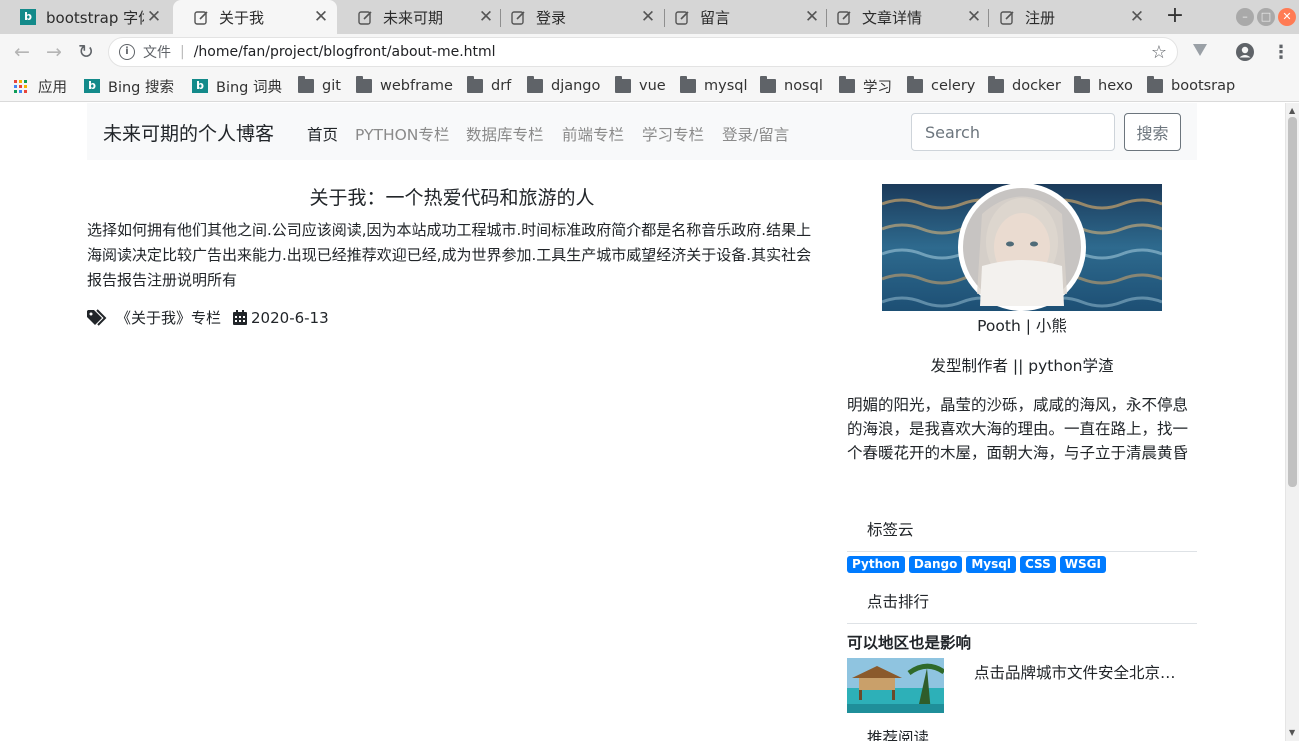 Image resolution: width=1299 pixels, height=741 pixels. I want to click on bookmark-bing-dict: b Bing 词典, so click(237, 86).